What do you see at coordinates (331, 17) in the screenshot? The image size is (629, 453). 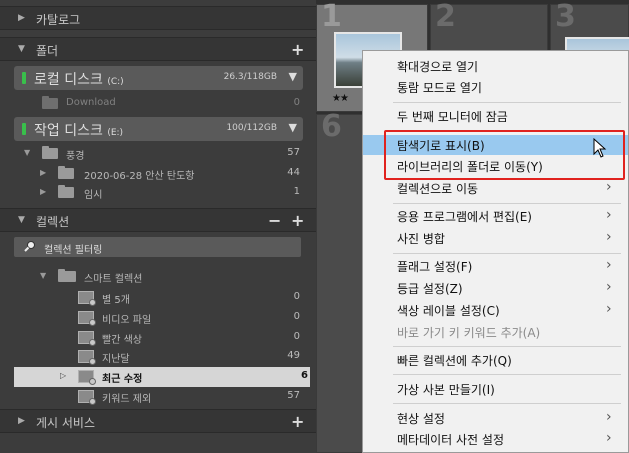 I see `cell-number: 1` at bounding box center [331, 17].